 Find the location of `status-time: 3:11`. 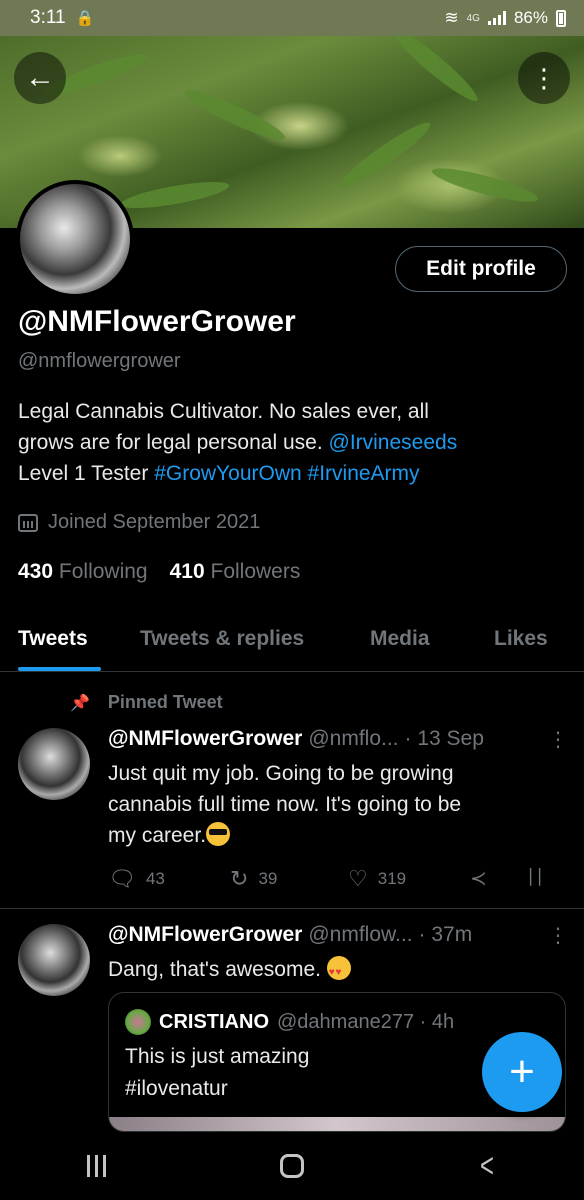

status-time: 3:11 is located at coordinates (48, 17).